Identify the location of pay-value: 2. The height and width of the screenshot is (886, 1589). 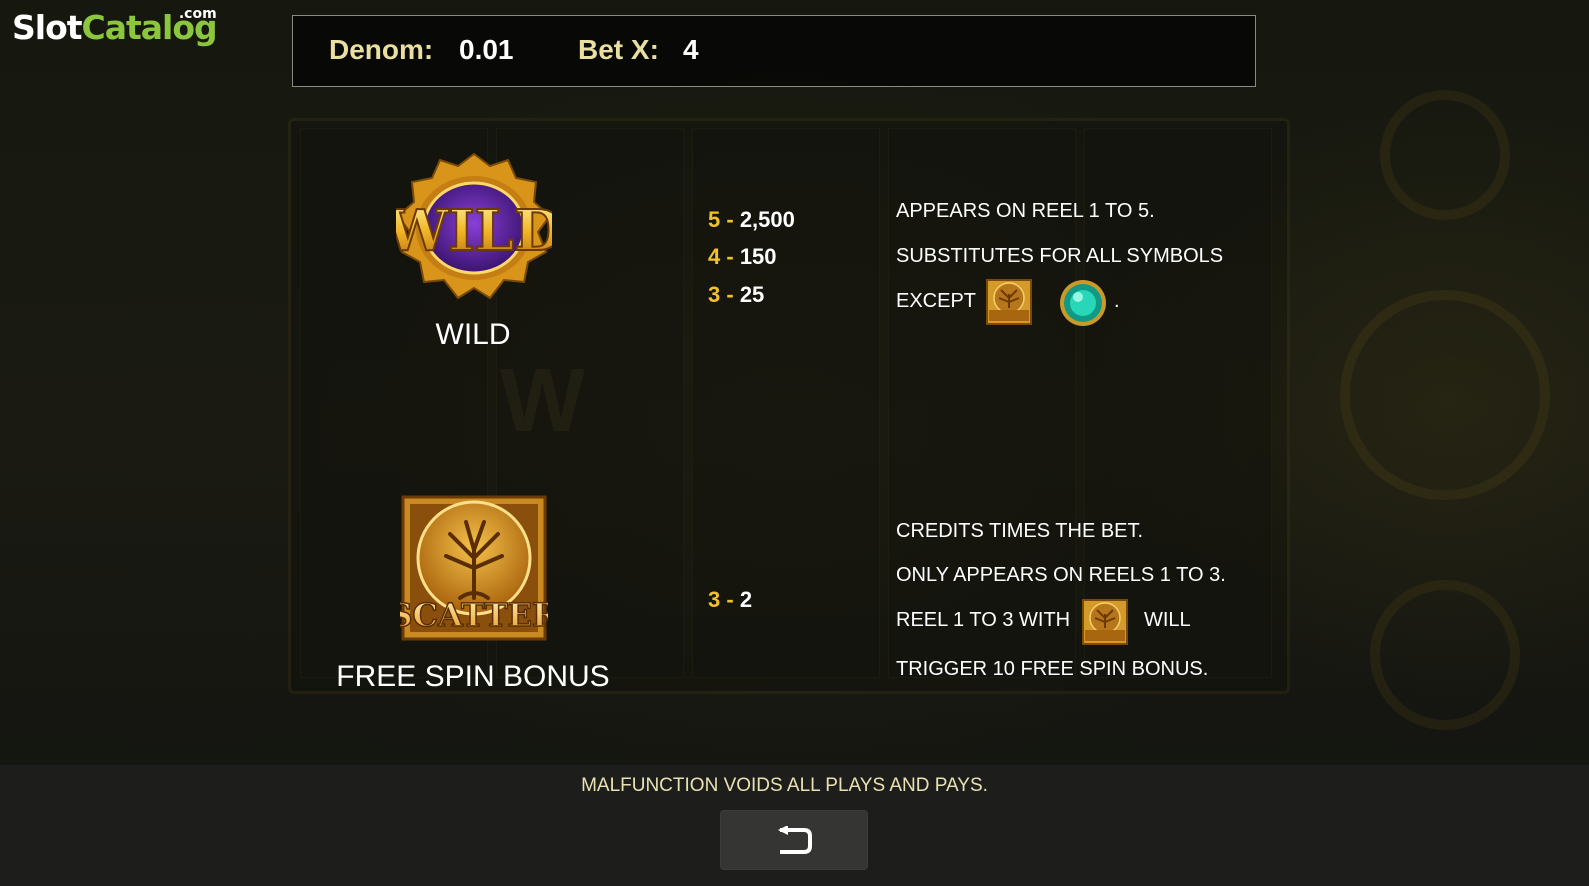
(746, 599).